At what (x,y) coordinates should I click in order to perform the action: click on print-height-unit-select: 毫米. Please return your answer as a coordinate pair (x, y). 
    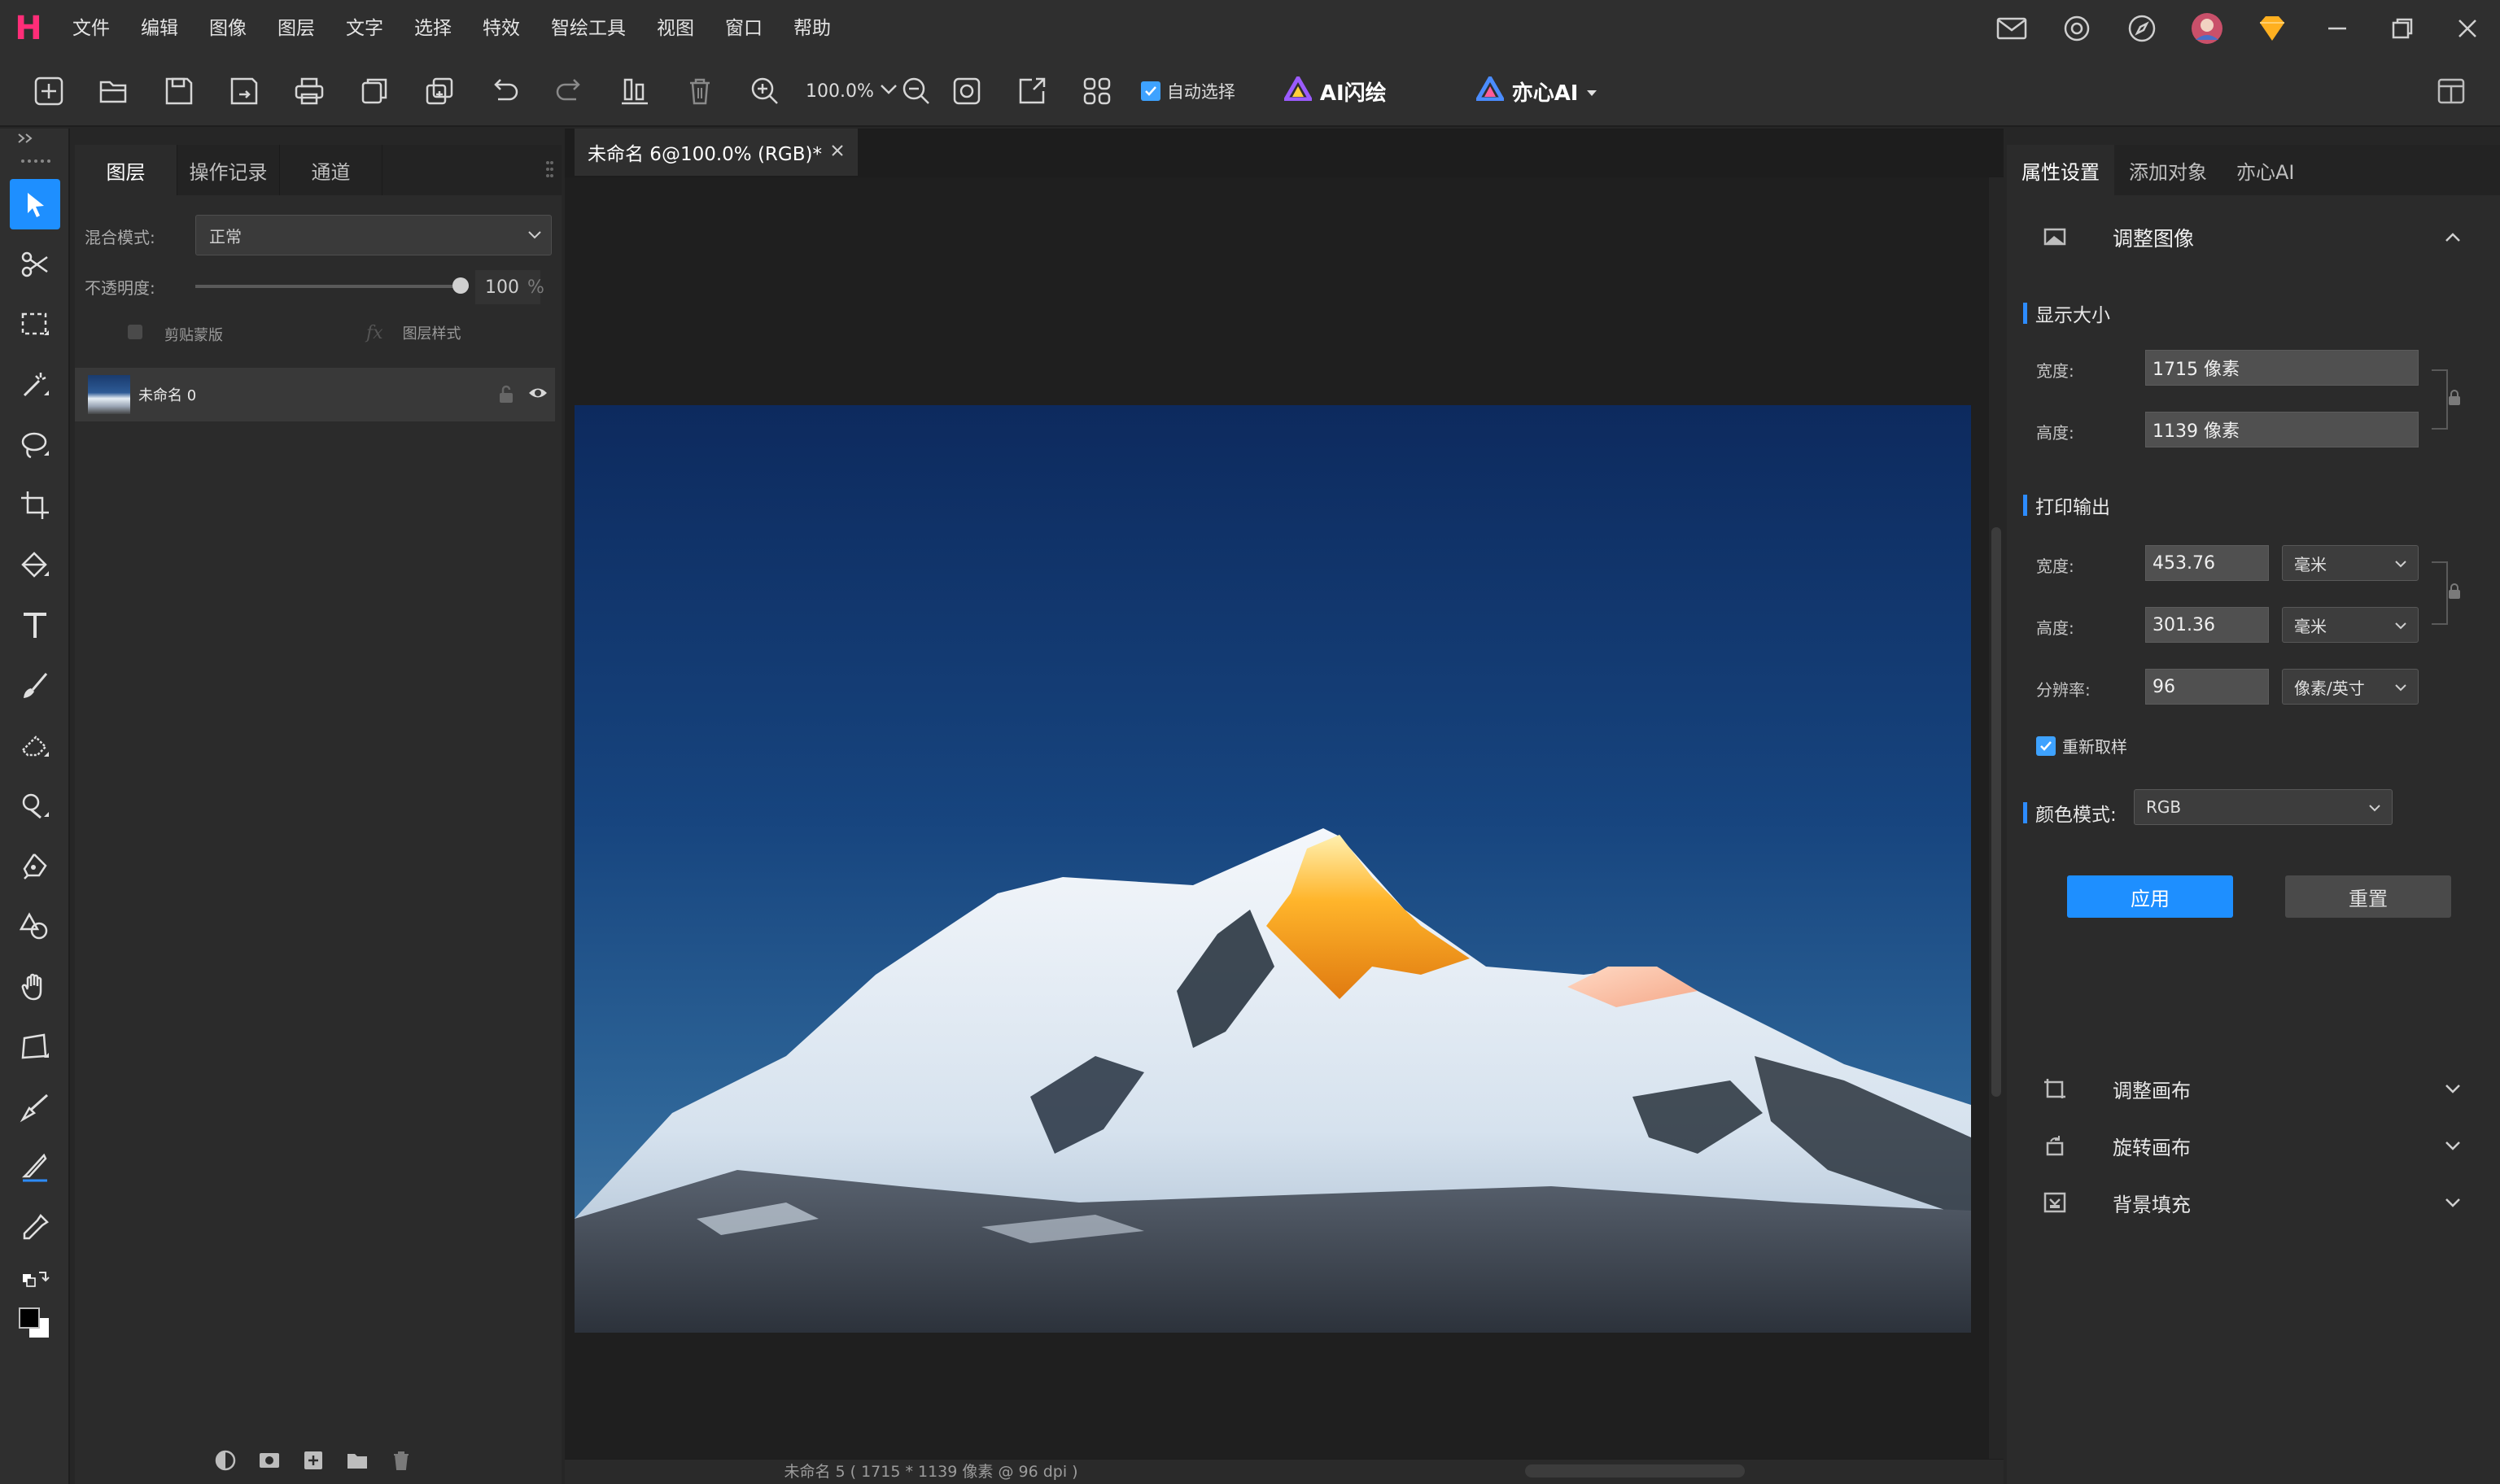
    Looking at the image, I should click on (2350, 625).